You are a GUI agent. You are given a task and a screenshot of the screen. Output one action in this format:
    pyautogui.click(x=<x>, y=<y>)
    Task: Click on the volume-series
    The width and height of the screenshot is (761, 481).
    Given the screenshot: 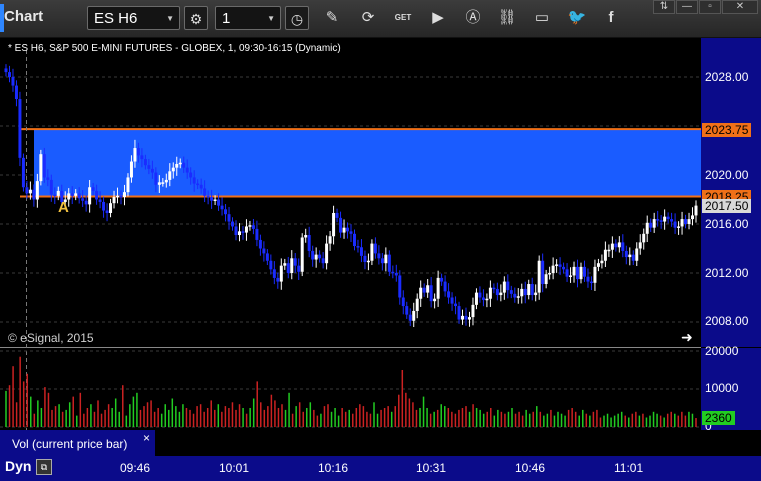 What is the action you would take?
    pyautogui.click(x=351, y=391)
    